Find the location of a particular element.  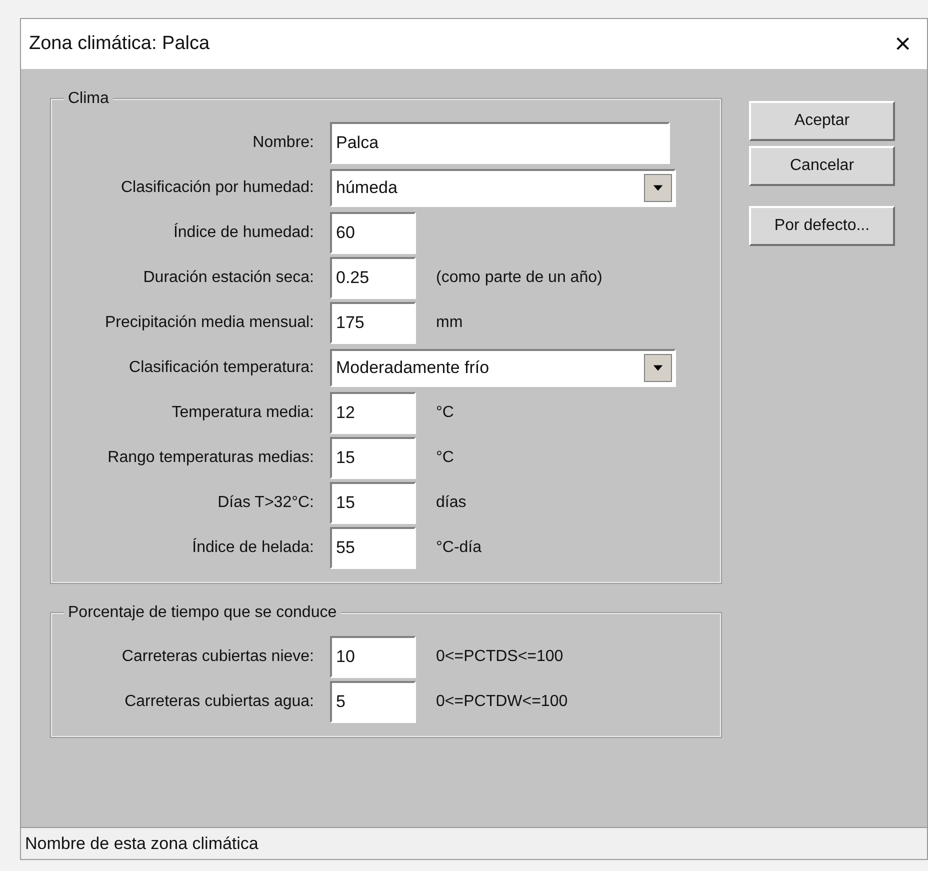

unit-label: °C-día is located at coordinates (459, 548).